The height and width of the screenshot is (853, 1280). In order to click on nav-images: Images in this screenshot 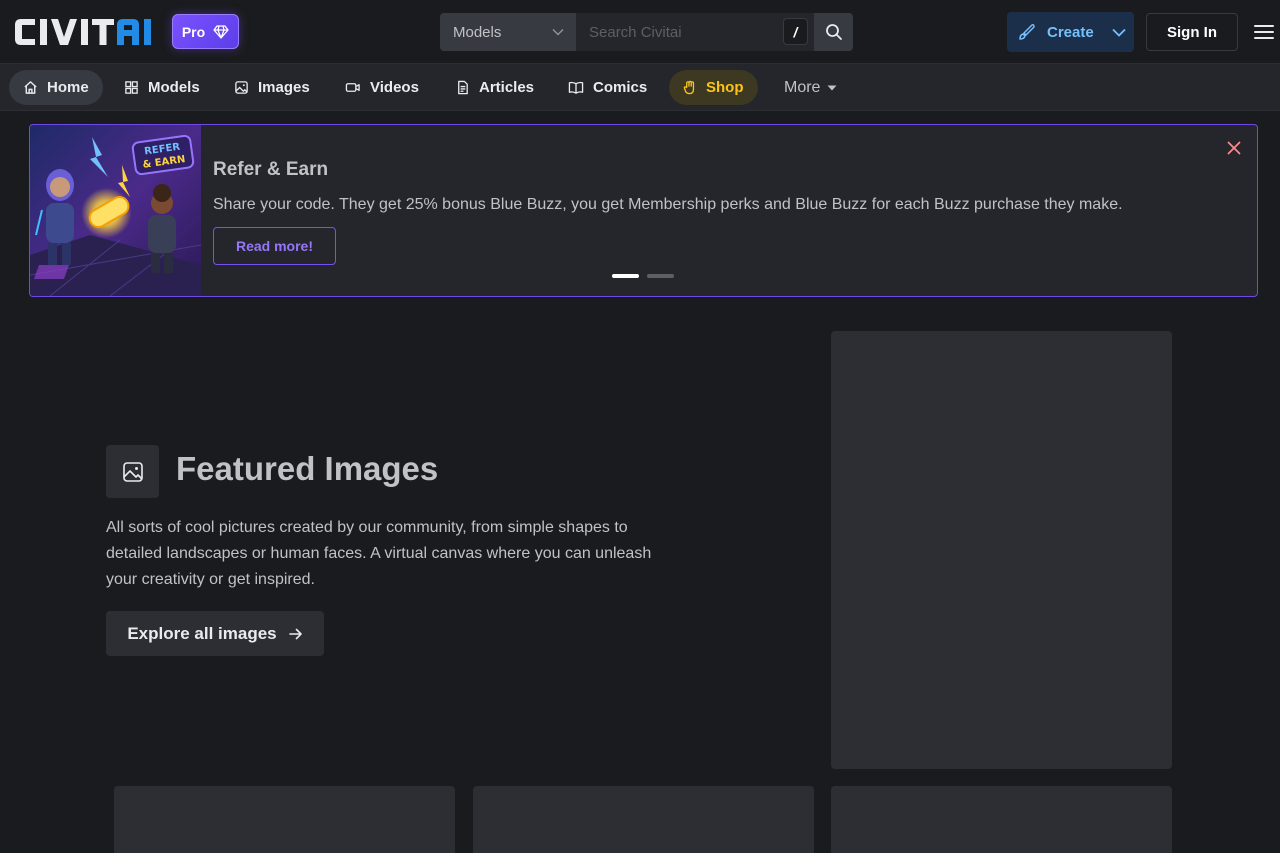, I will do `click(272, 87)`.